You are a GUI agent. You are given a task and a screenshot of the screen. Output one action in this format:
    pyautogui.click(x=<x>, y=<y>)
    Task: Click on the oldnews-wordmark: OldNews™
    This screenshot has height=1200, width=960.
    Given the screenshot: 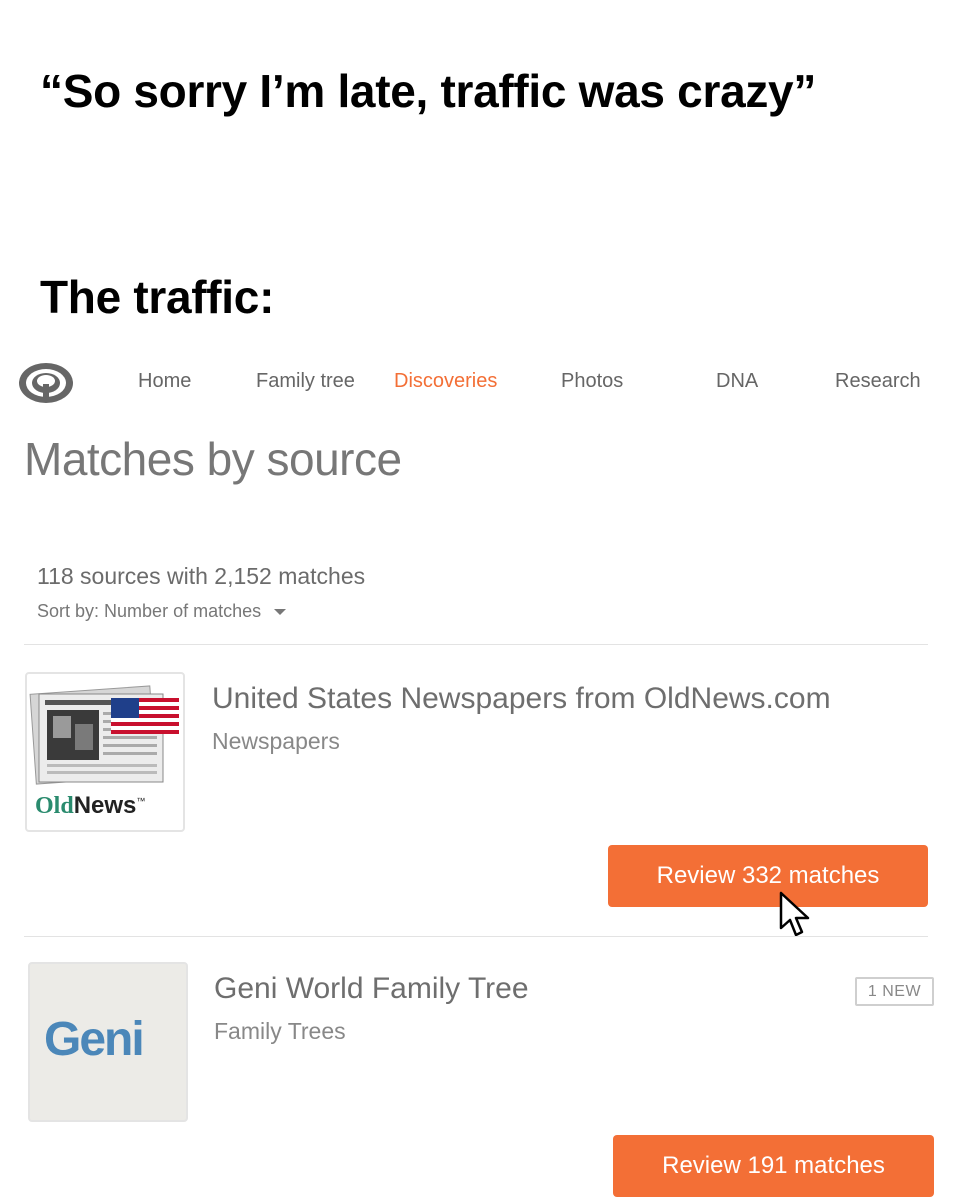 What is the action you would take?
    pyautogui.click(x=90, y=805)
    